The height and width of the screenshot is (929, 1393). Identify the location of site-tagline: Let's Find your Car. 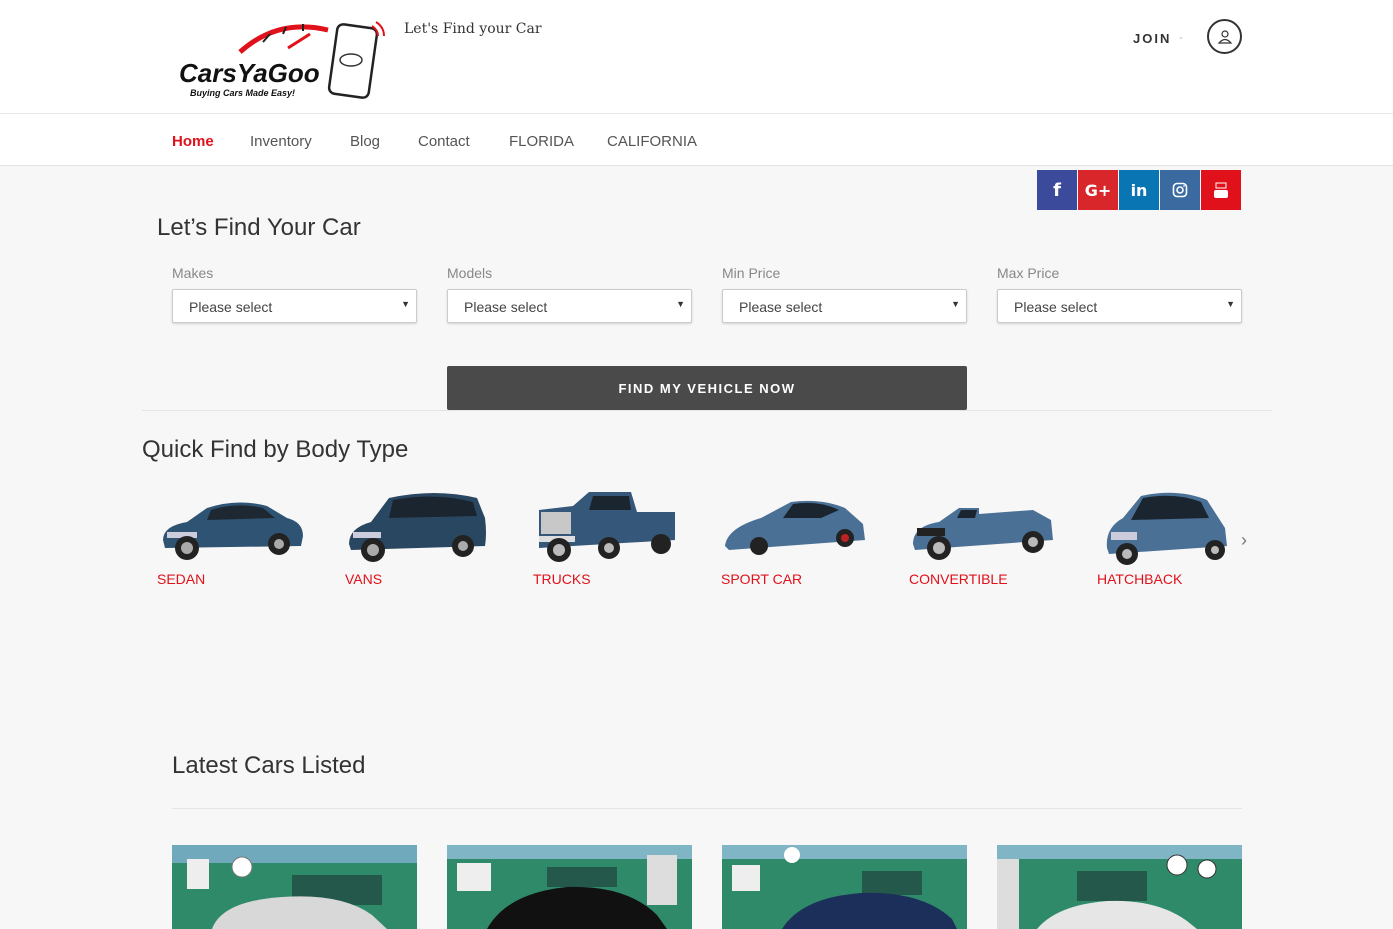
(473, 29).